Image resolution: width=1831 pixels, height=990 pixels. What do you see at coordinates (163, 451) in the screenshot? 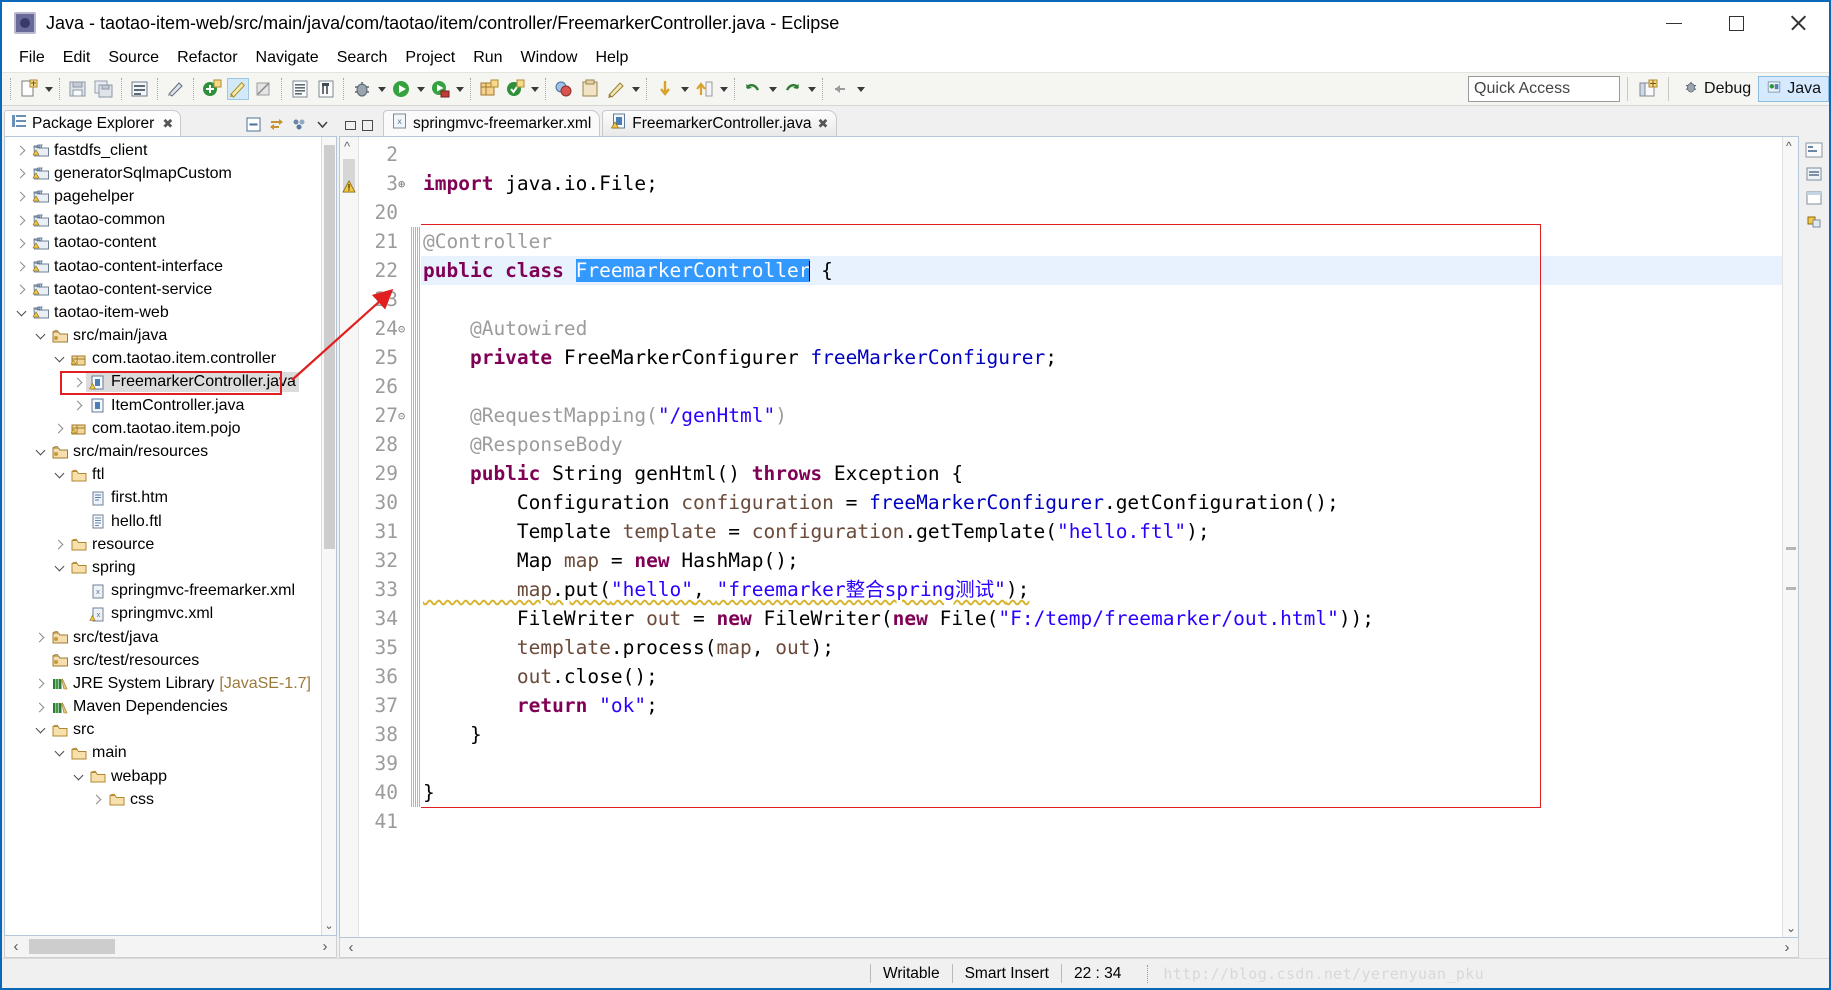
I see `tree-item-src-main-resources: src/main/resources` at bounding box center [163, 451].